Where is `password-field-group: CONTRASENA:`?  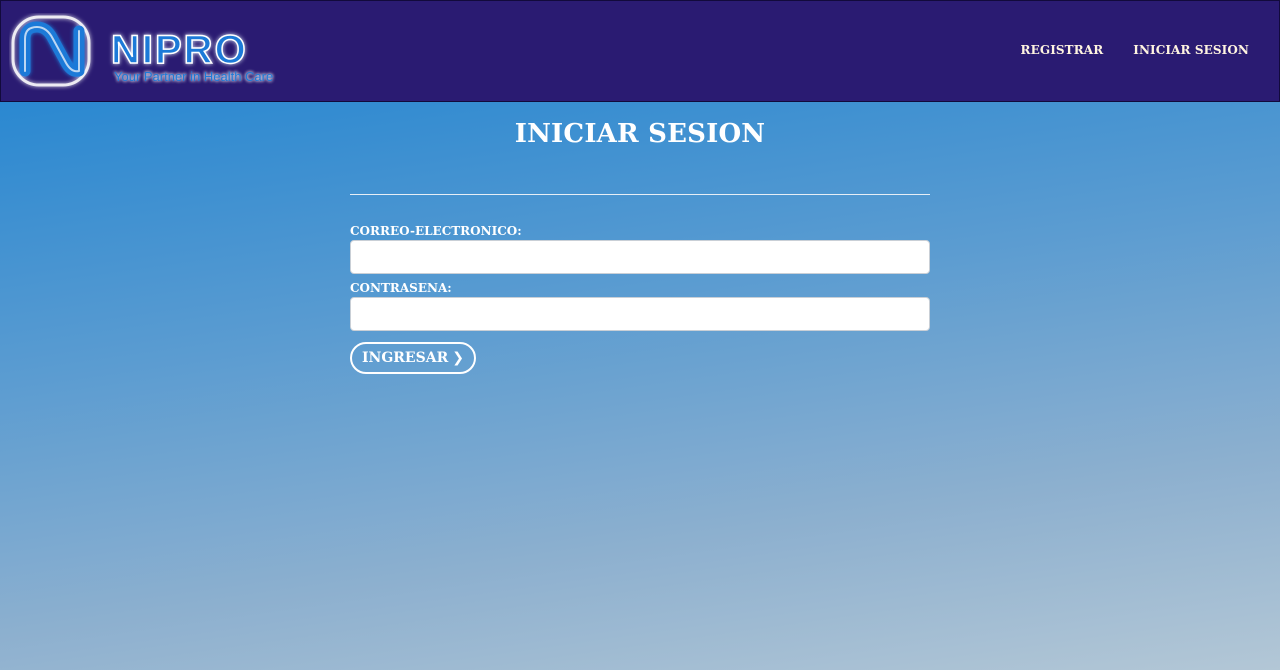
password-field-group: CONTRASENA: is located at coordinates (640, 306).